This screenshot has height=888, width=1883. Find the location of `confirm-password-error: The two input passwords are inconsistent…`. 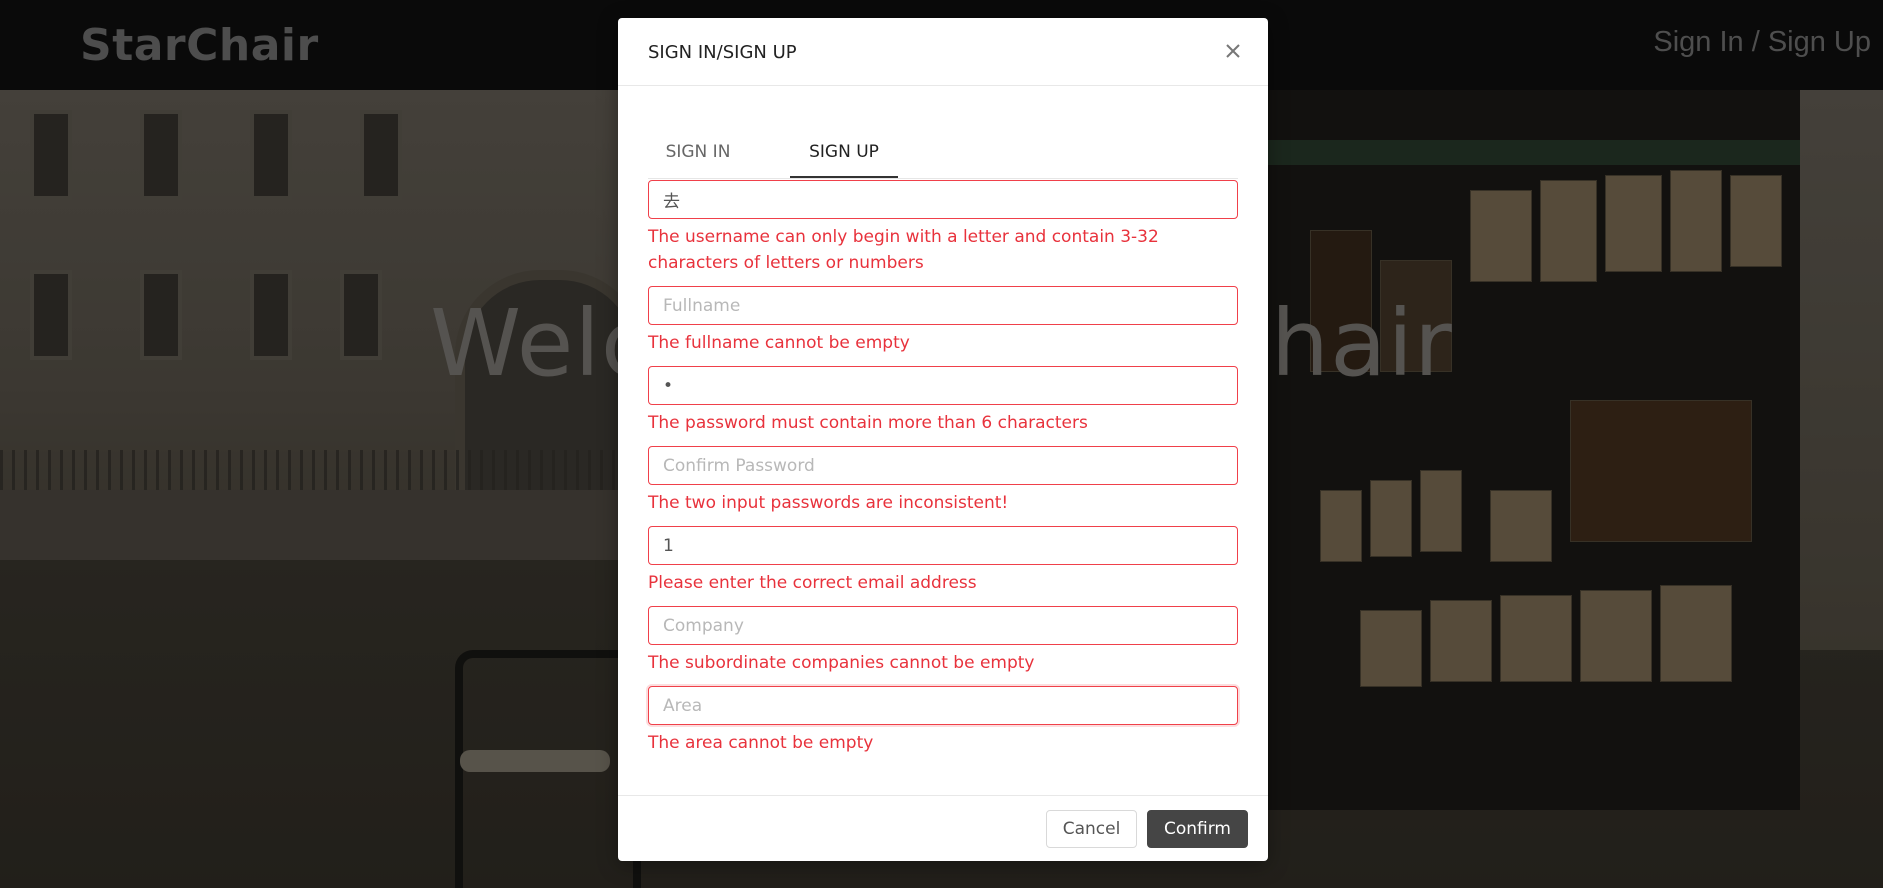

confirm-password-error: The two input passwords are inconsistent… is located at coordinates (828, 503).